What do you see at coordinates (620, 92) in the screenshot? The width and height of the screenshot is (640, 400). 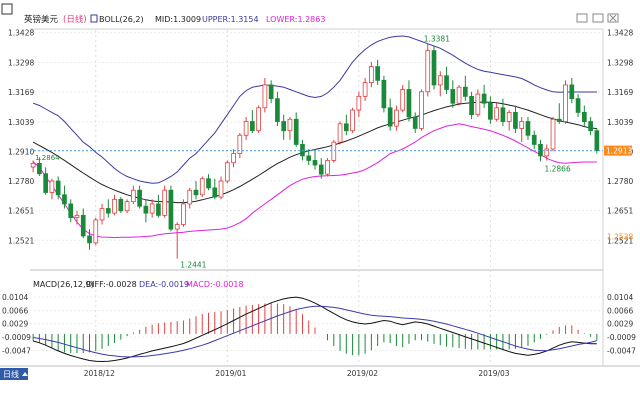 I see `y-tick-right: 1.3169` at bounding box center [620, 92].